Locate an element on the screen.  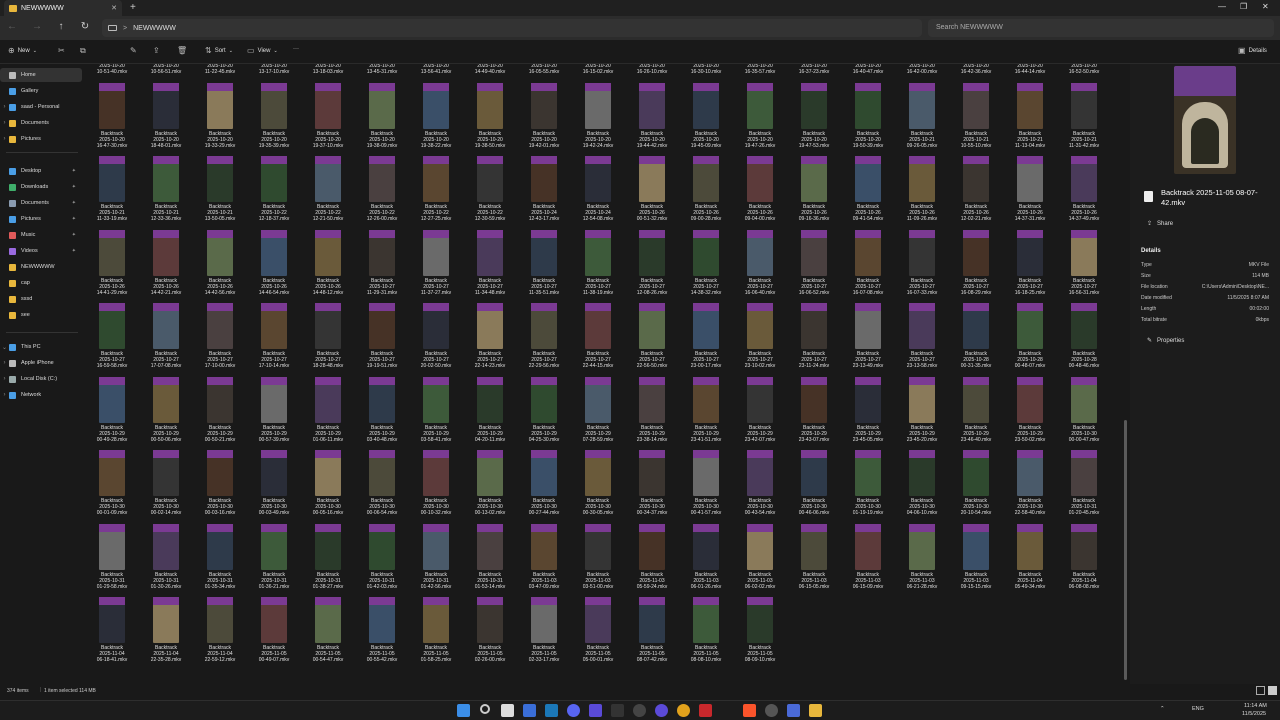
file-item: Backtrack 2025-10-30 00-46-06.mkv is located at coordinates (814, 486).